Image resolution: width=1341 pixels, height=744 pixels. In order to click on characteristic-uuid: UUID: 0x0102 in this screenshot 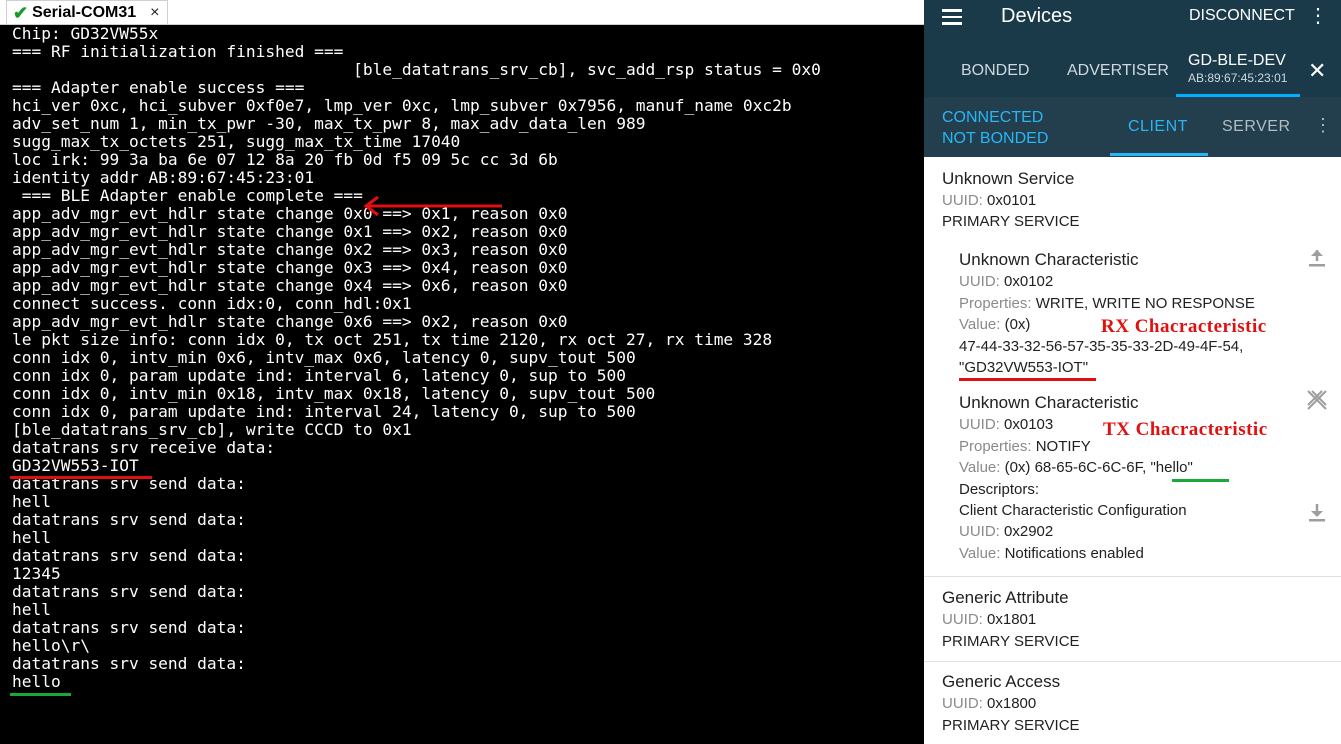, I will do `click(1006, 281)`.